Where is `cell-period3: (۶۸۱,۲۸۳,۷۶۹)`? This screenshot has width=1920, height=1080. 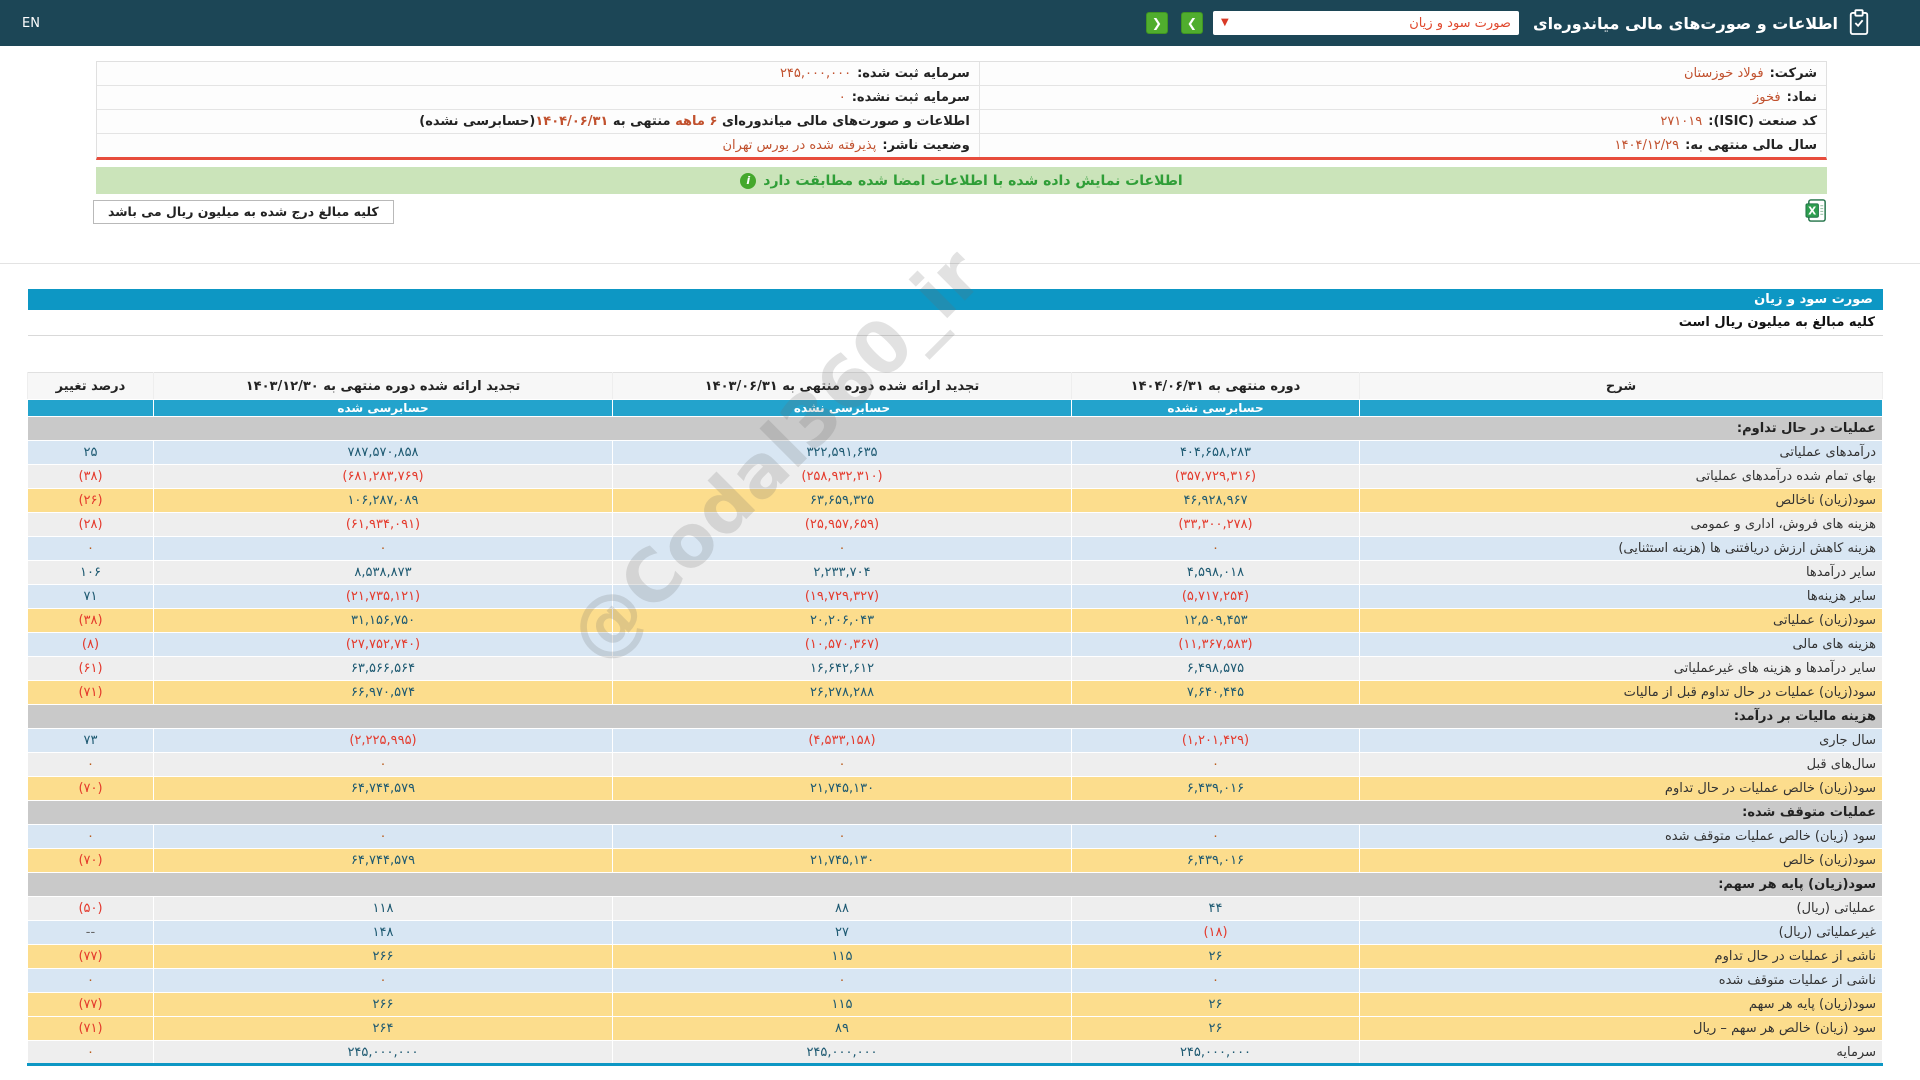
cell-period3: (۶۸۱,۲۸۳,۷۶۹) is located at coordinates (383, 476).